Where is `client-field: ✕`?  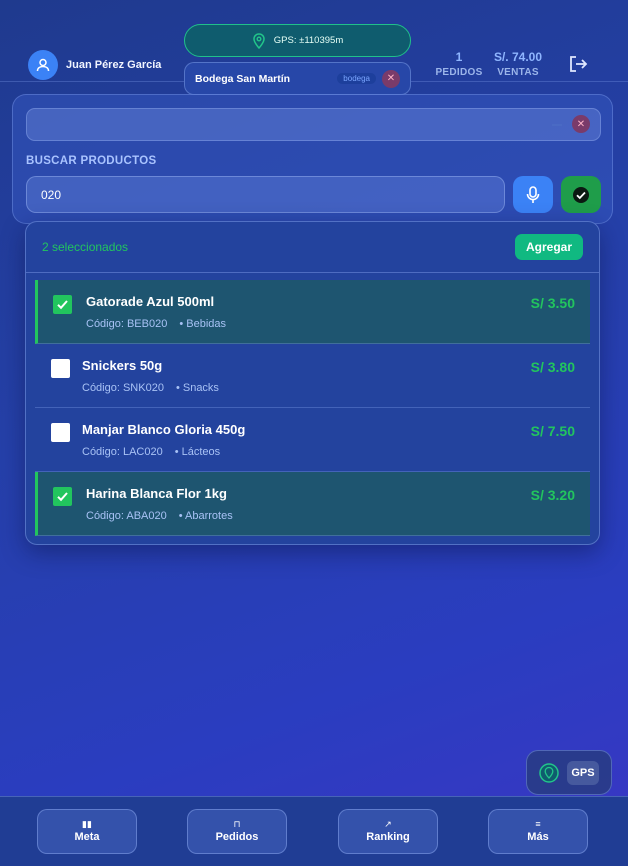 client-field: ✕ is located at coordinates (313, 124).